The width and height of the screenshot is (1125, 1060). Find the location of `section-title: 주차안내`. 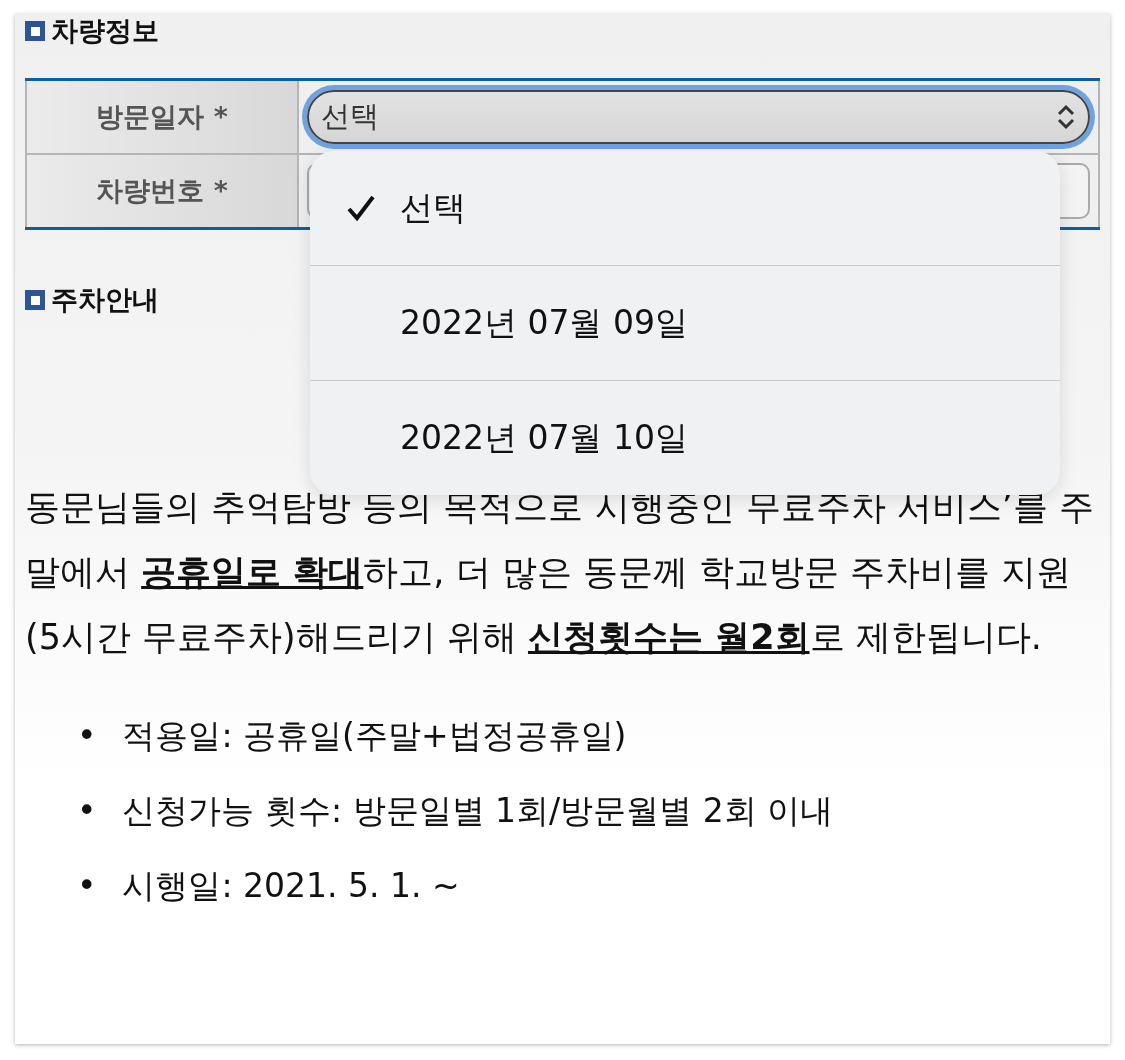

section-title: 주차안내 is located at coordinates (105, 300).